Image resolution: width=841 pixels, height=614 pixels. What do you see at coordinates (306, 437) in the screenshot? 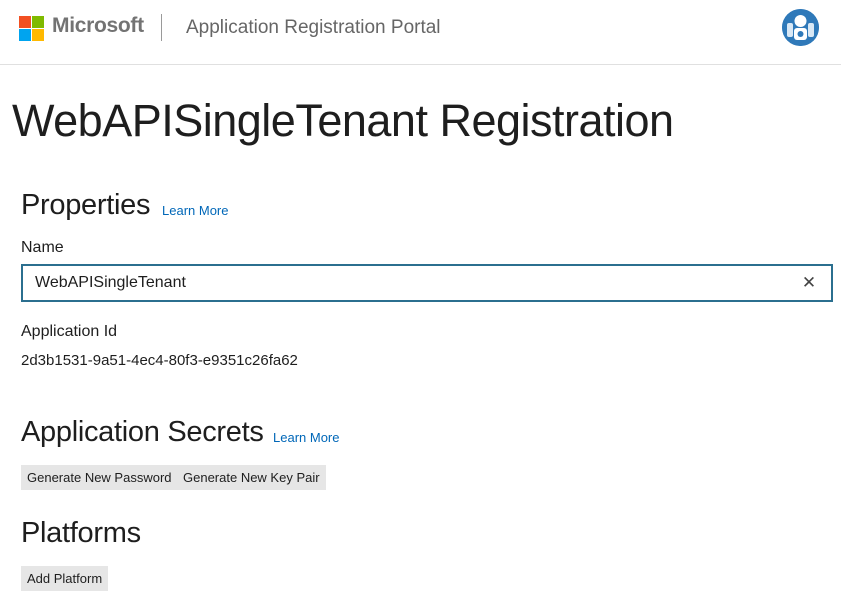
I see `secrets-learn-more-link: Learn More` at bounding box center [306, 437].